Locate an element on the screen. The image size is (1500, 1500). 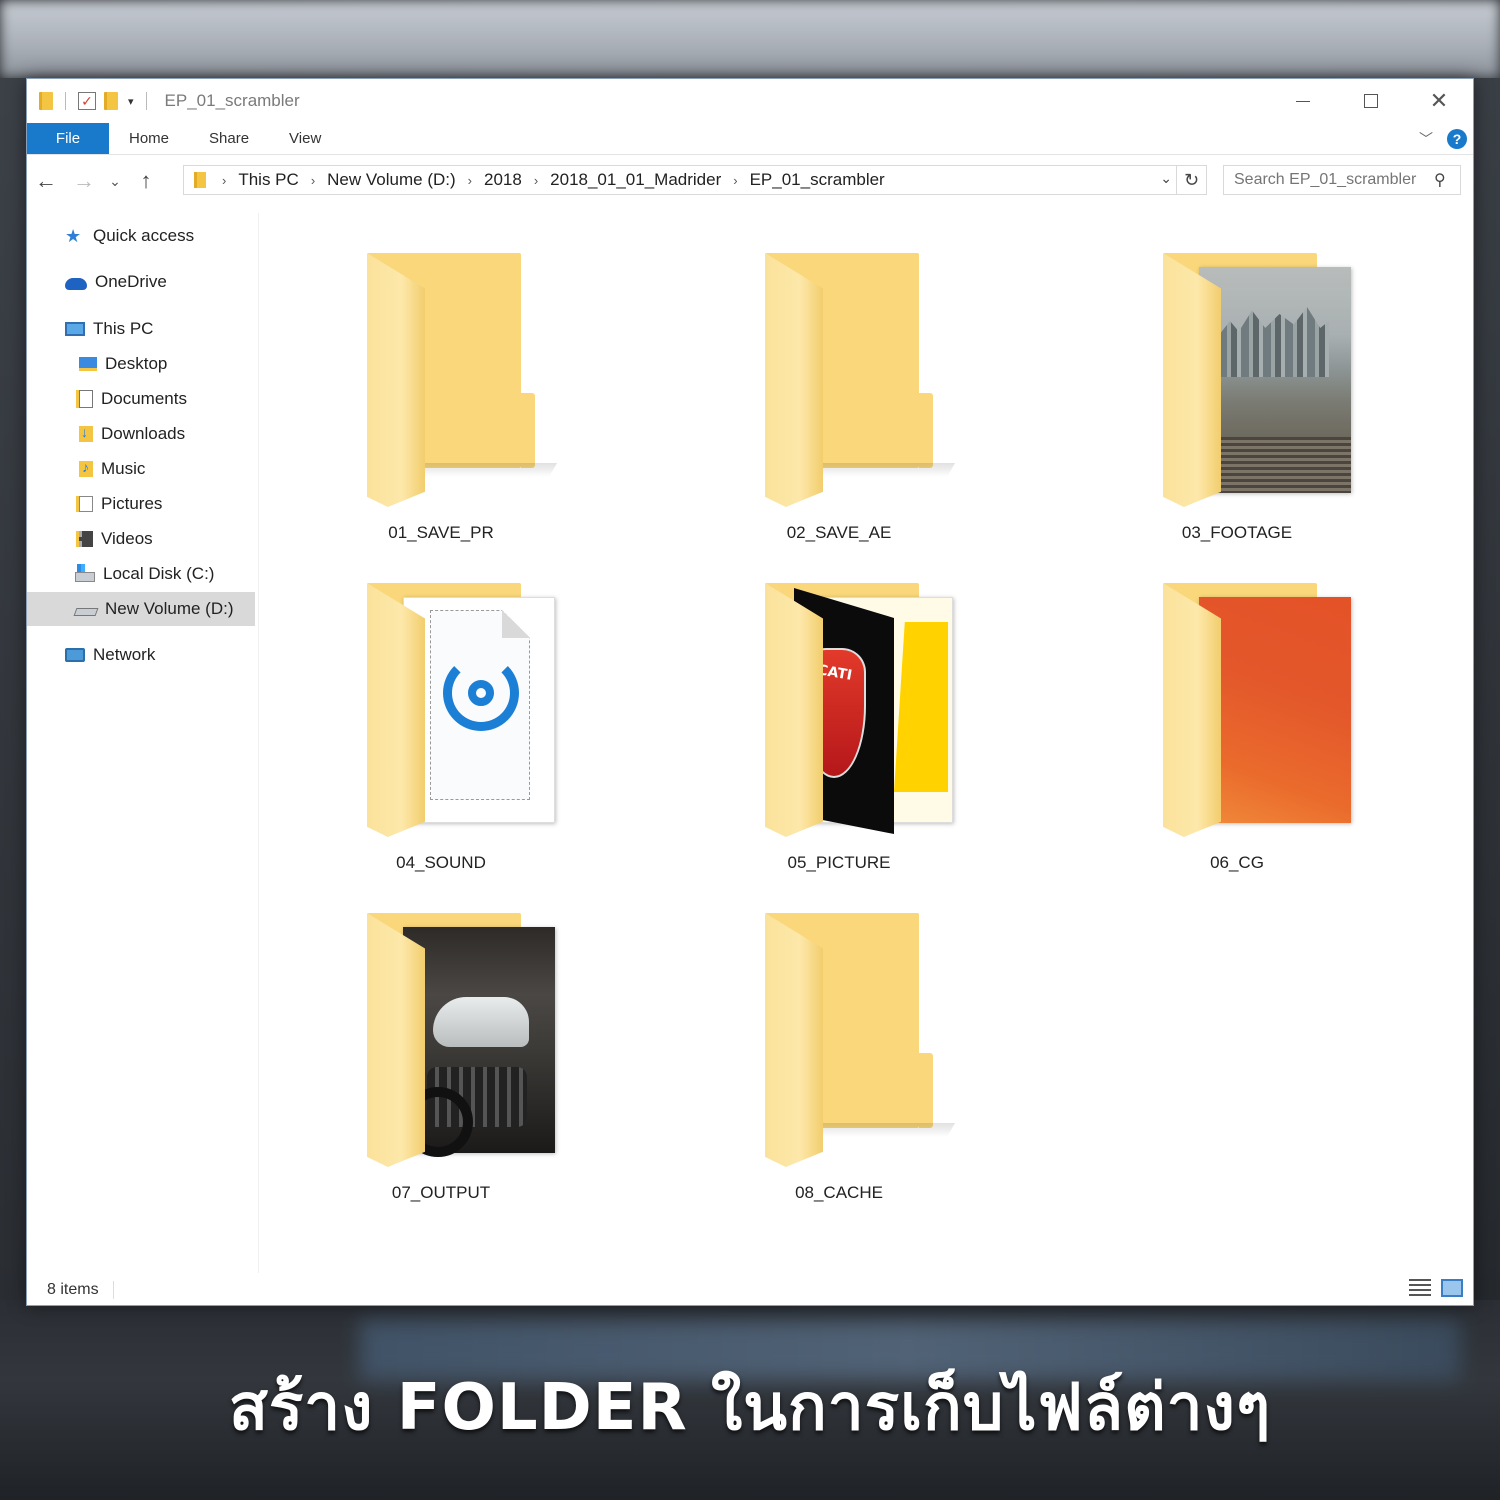
folder-item: 05_PICTURE is located at coordinates (839, 738).